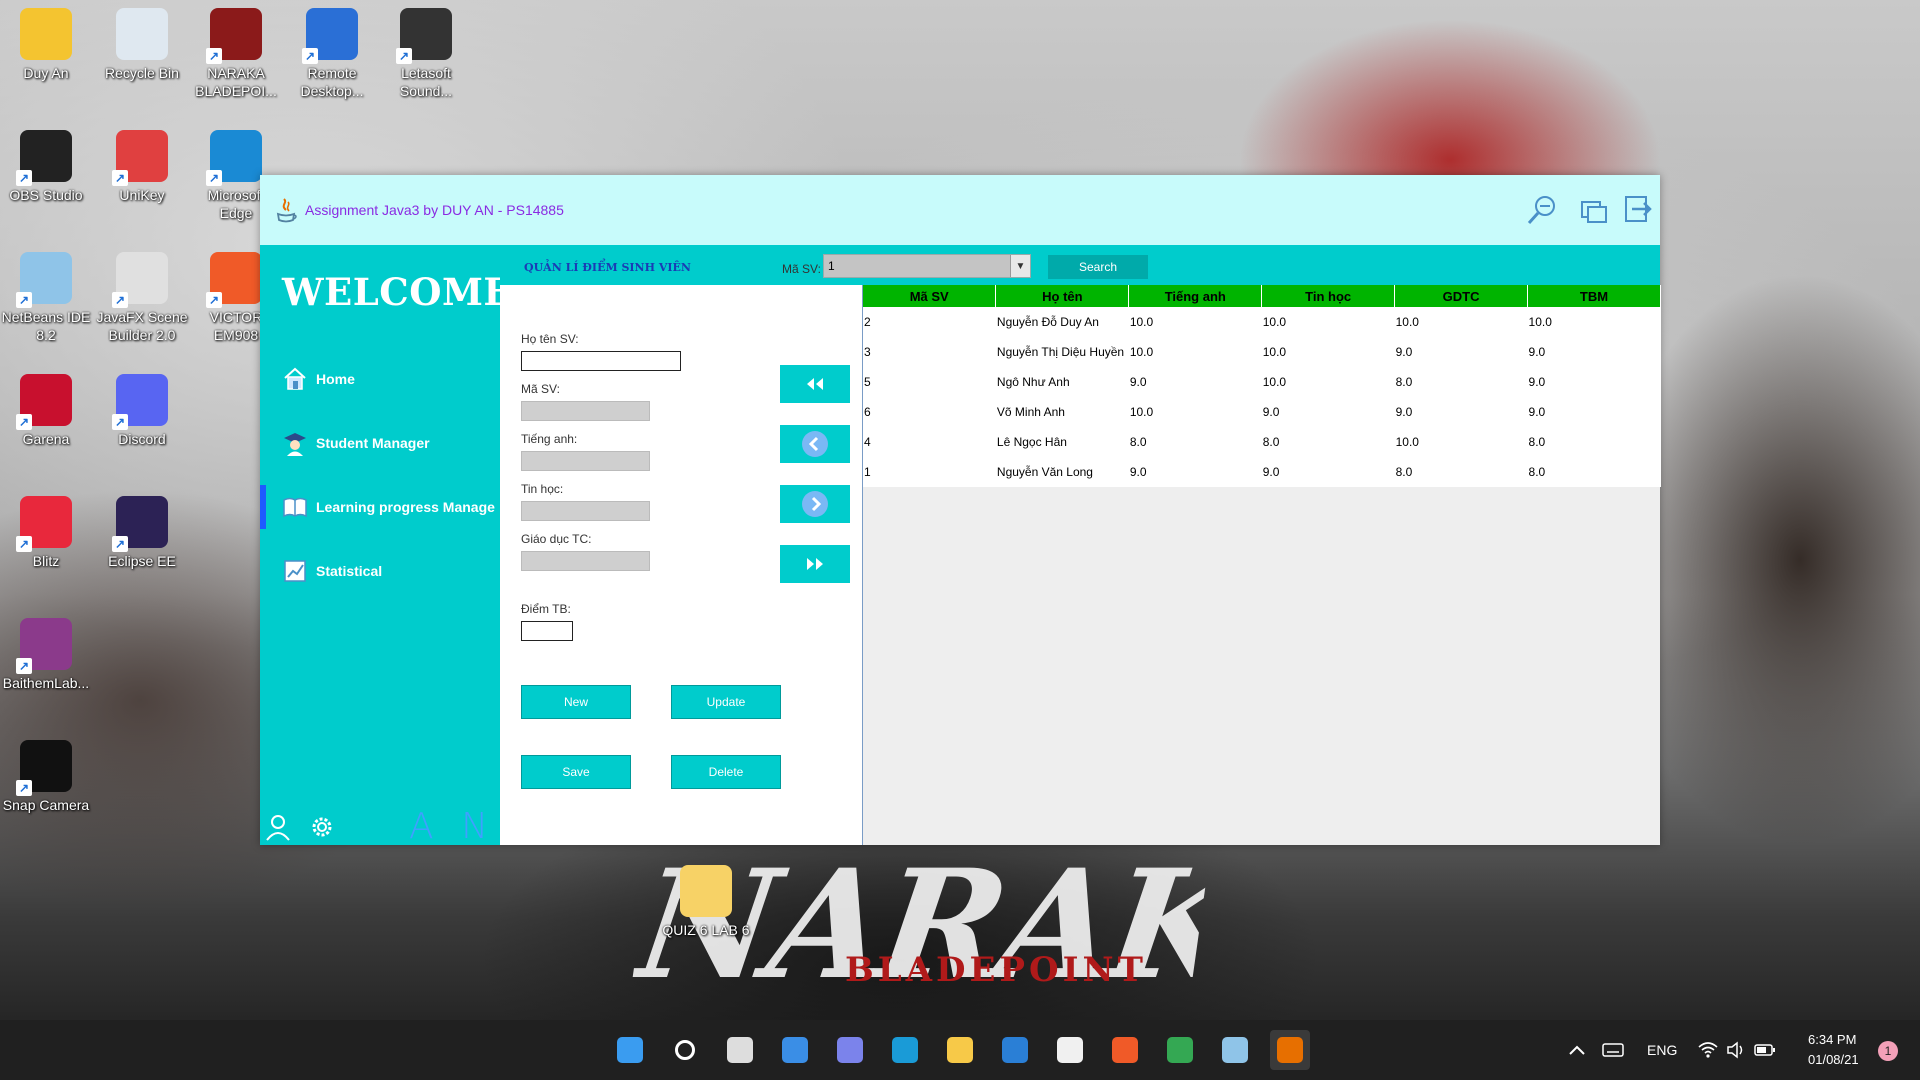 This screenshot has height=1080, width=1920. I want to click on taskbar-netbeans-button, so click(1235, 1050).